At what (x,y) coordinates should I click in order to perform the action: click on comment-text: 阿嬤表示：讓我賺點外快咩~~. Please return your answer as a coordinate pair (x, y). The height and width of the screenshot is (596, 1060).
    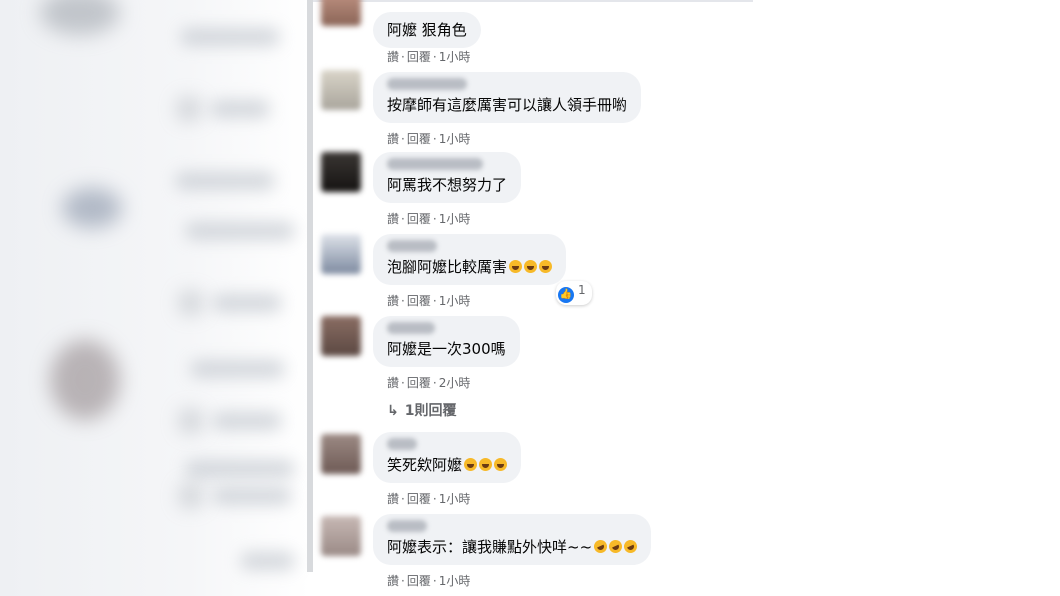
    Looking at the image, I should click on (490, 547).